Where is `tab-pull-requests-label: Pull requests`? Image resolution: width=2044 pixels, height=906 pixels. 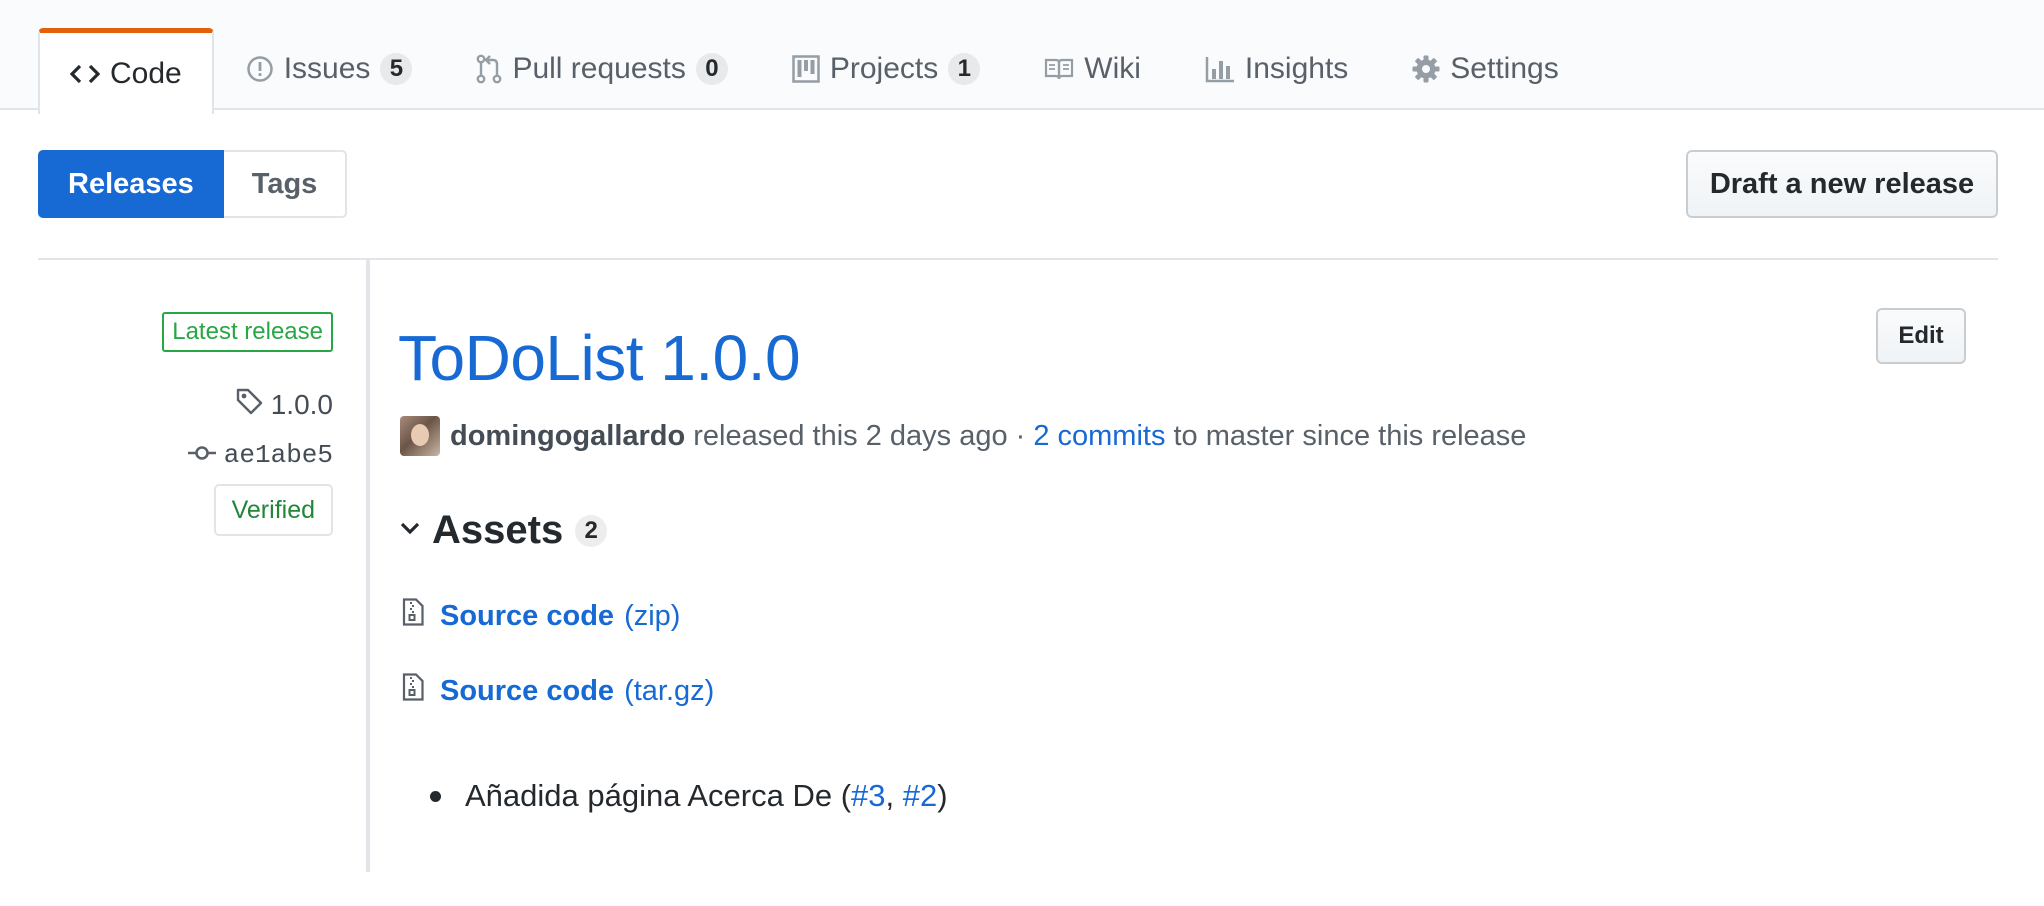 tab-pull-requests-label: Pull requests is located at coordinates (599, 68).